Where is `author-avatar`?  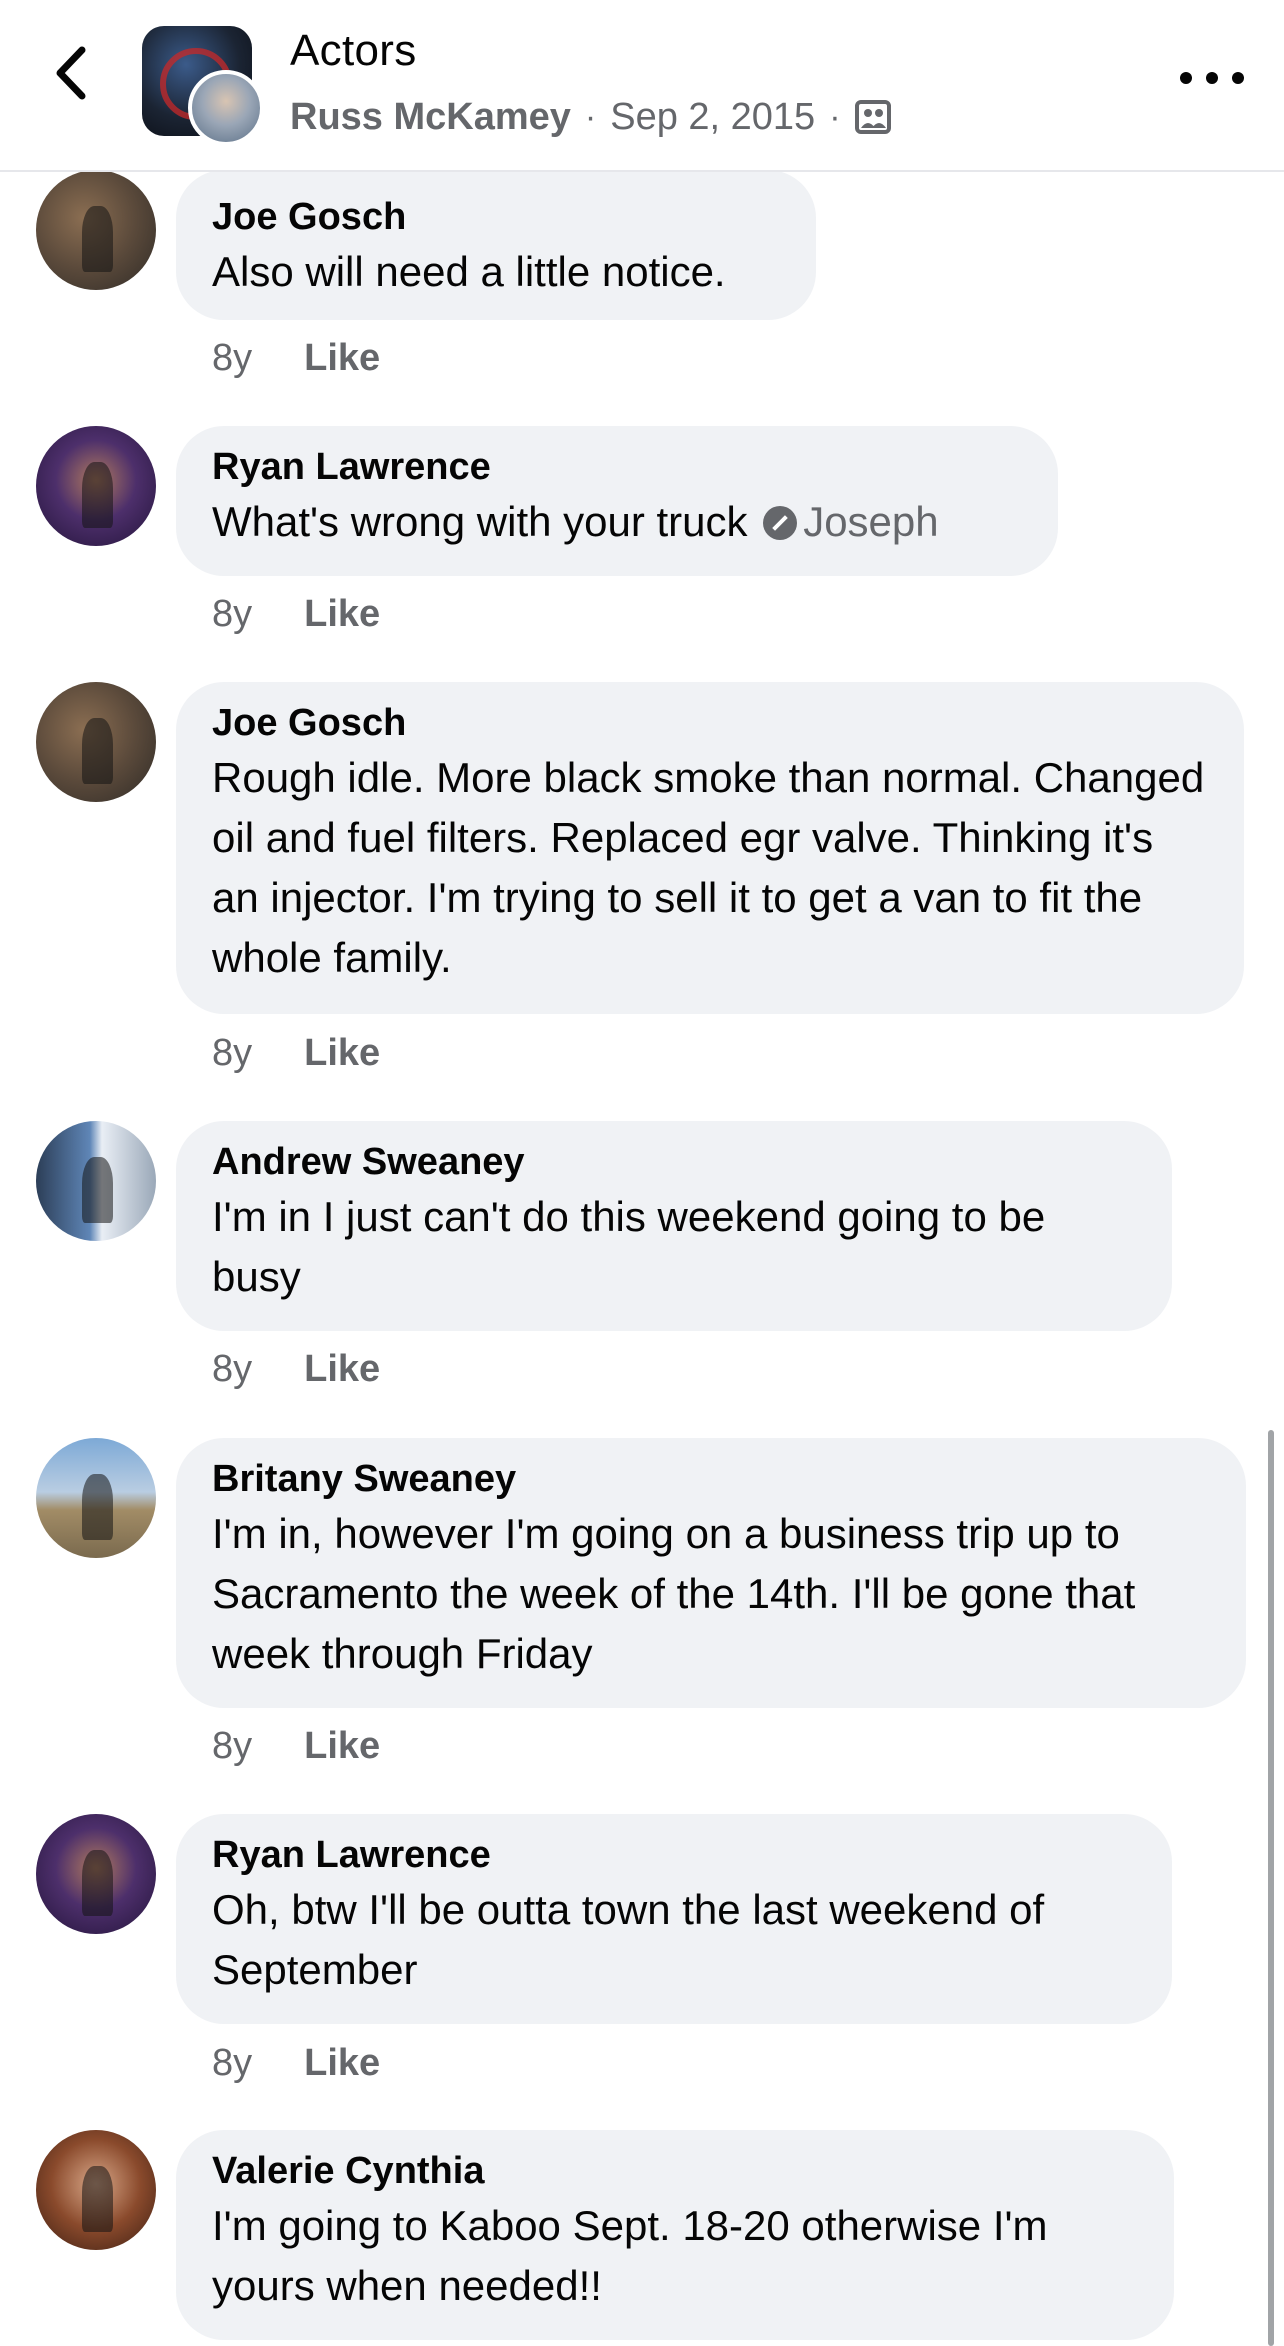 author-avatar is located at coordinates (226, 108).